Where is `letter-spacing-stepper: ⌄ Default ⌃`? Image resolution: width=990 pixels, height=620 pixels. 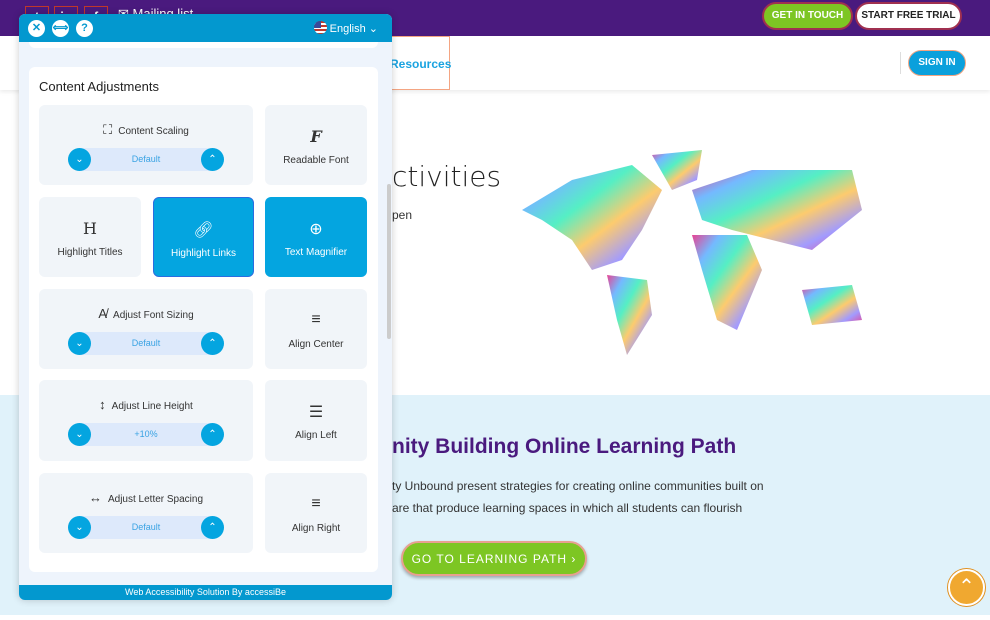 letter-spacing-stepper: ⌄ Default ⌃ is located at coordinates (146, 527).